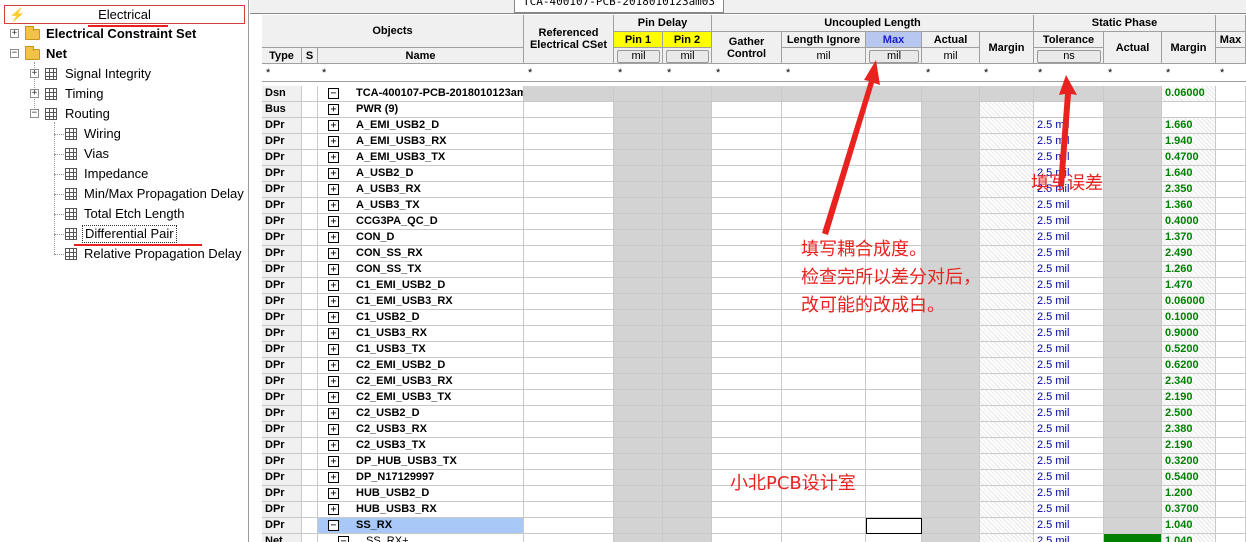 The width and height of the screenshot is (1246, 542). What do you see at coordinates (124, 174) in the screenshot?
I see `tree-item-impedance: Impedance` at bounding box center [124, 174].